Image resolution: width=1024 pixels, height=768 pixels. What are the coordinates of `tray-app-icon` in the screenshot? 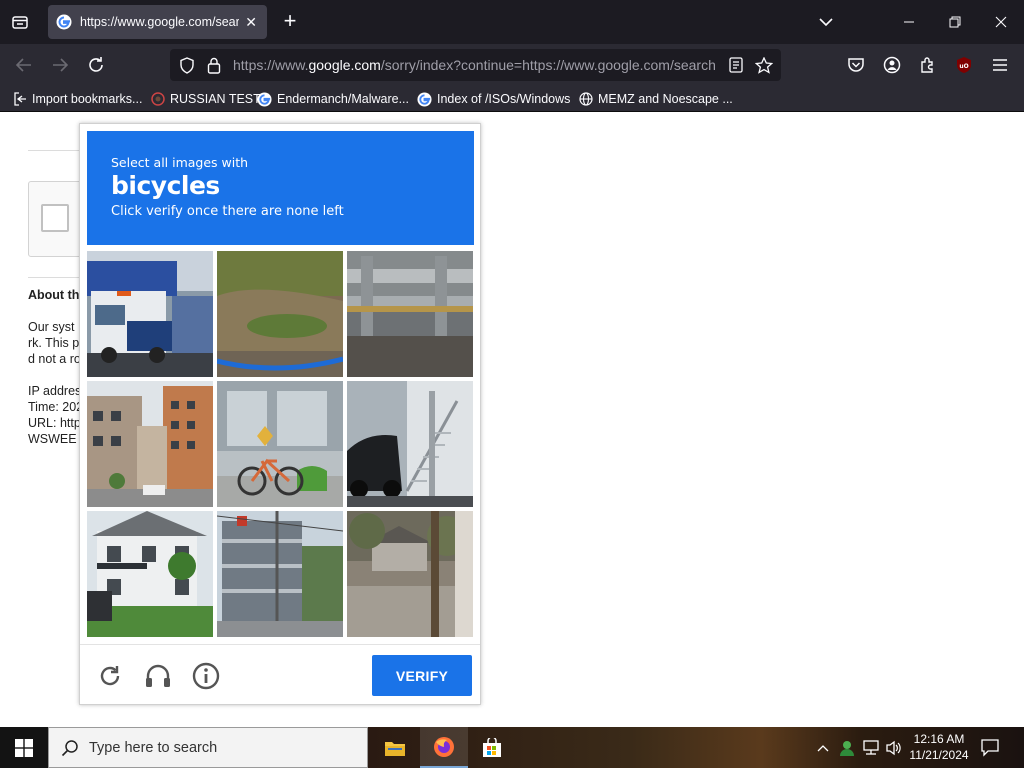 It's located at (847, 748).